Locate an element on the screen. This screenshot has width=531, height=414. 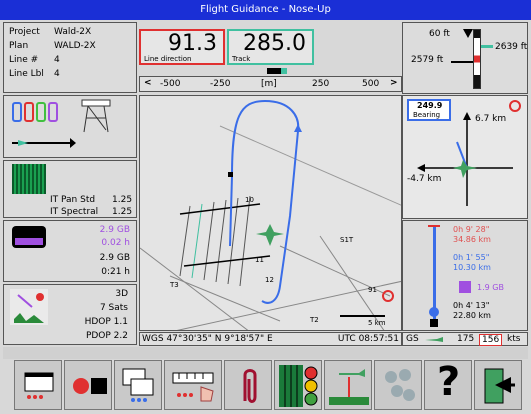
line-label-label: Line Lbl is located at coordinates (26, 74).